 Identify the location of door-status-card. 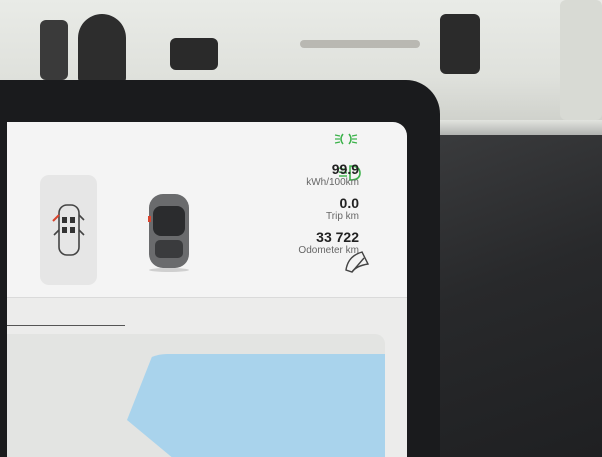
(68, 230).